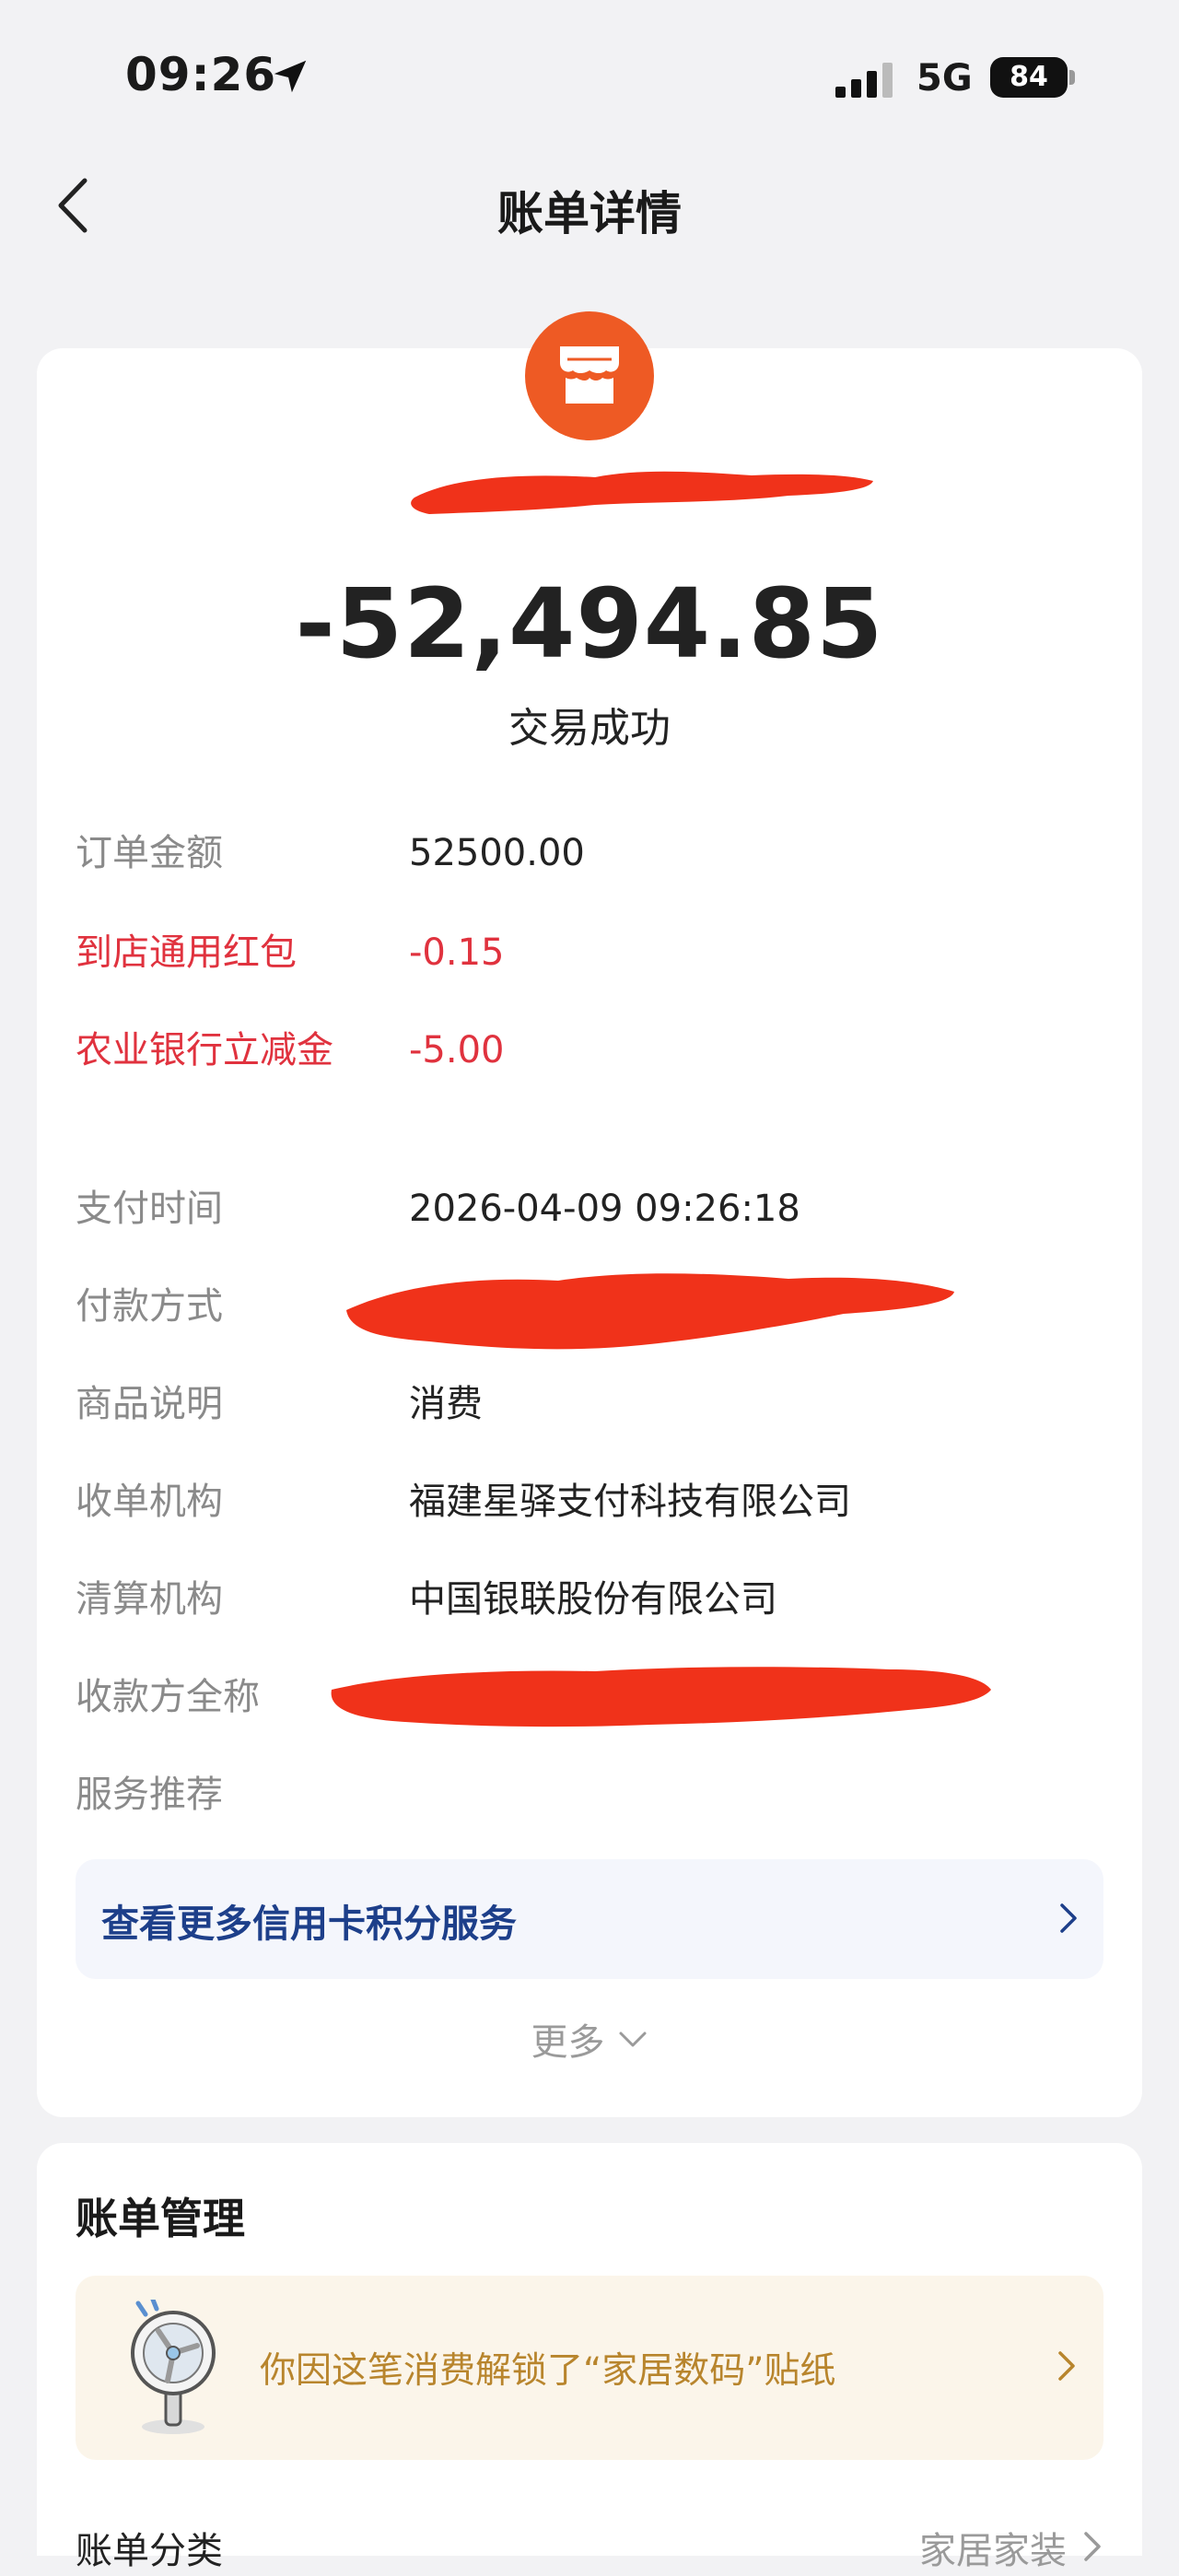 This screenshot has width=1179, height=2576. What do you see at coordinates (864, 80) in the screenshot?
I see `signal-bars-icon` at bounding box center [864, 80].